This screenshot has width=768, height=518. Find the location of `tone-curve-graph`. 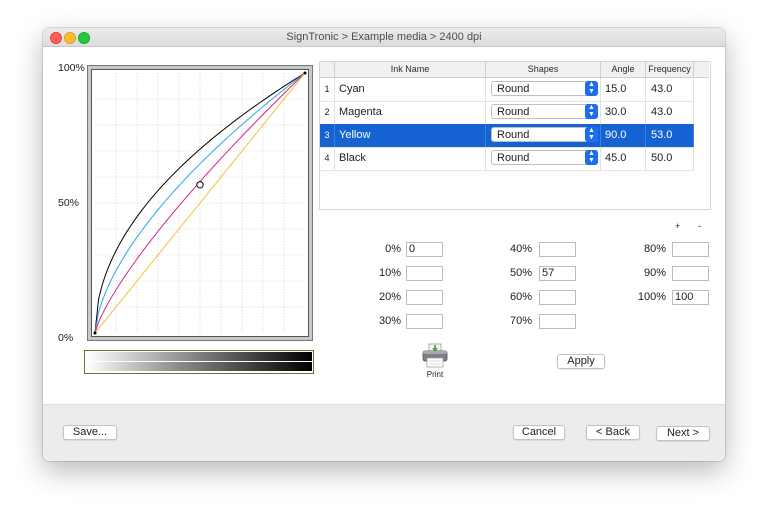

tone-curve-graph is located at coordinates (200, 203).